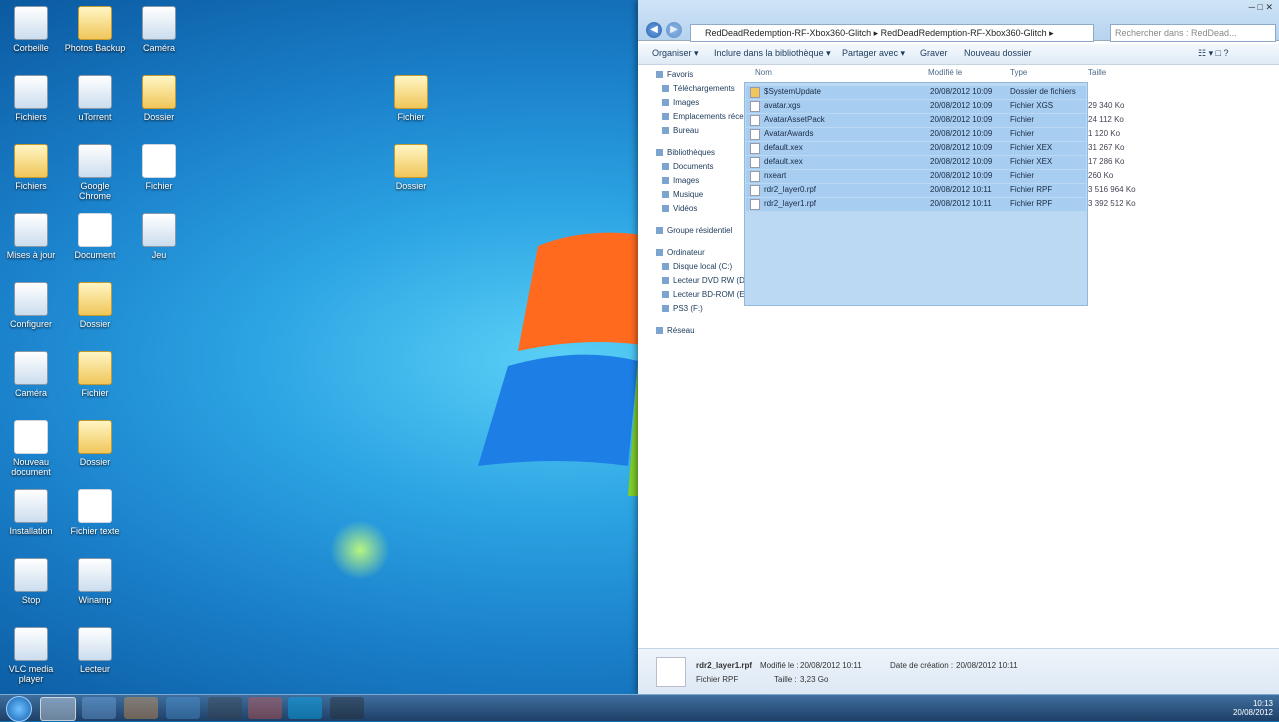 Image resolution: width=1279 pixels, height=722 pixels. What do you see at coordinates (1261, 7) in the screenshot?
I see `window-caption-buttons: ─ □ ✕` at bounding box center [1261, 7].